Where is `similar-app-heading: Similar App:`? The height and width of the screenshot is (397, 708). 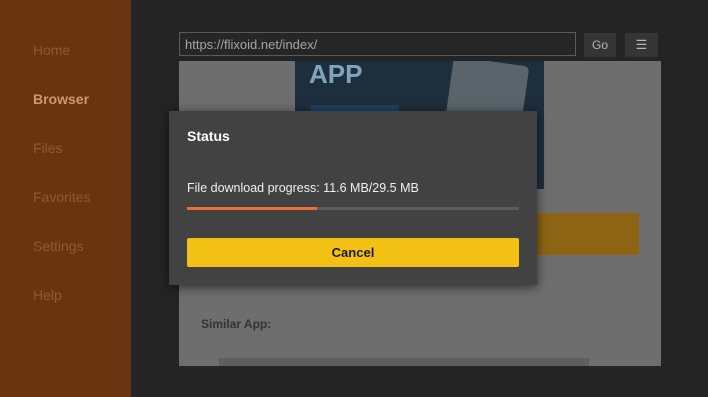
similar-app-heading: Similar App: is located at coordinates (236, 324).